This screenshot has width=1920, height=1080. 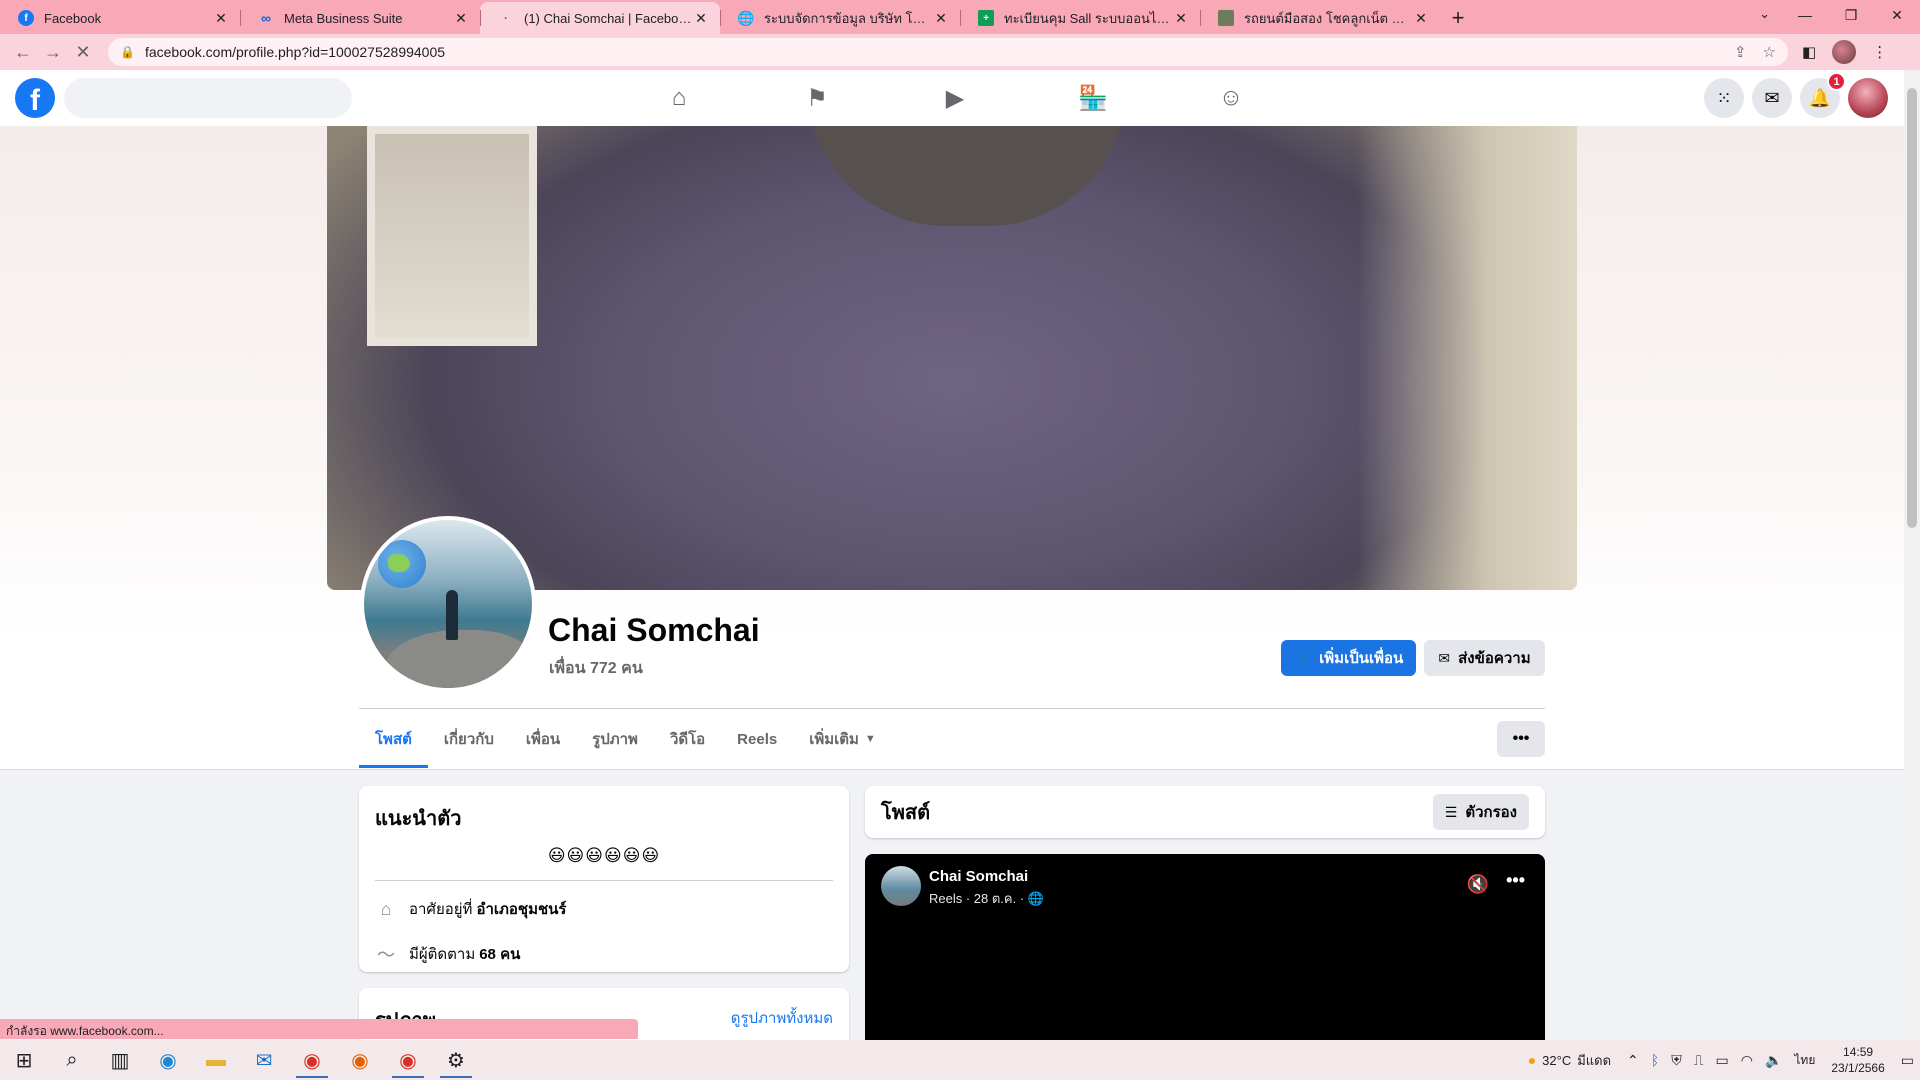 What do you see at coordinates (1655, 1060) in the screenshot?
I see `bluetooth-icon: ᛒ` at bounding box center [1655, 1060].